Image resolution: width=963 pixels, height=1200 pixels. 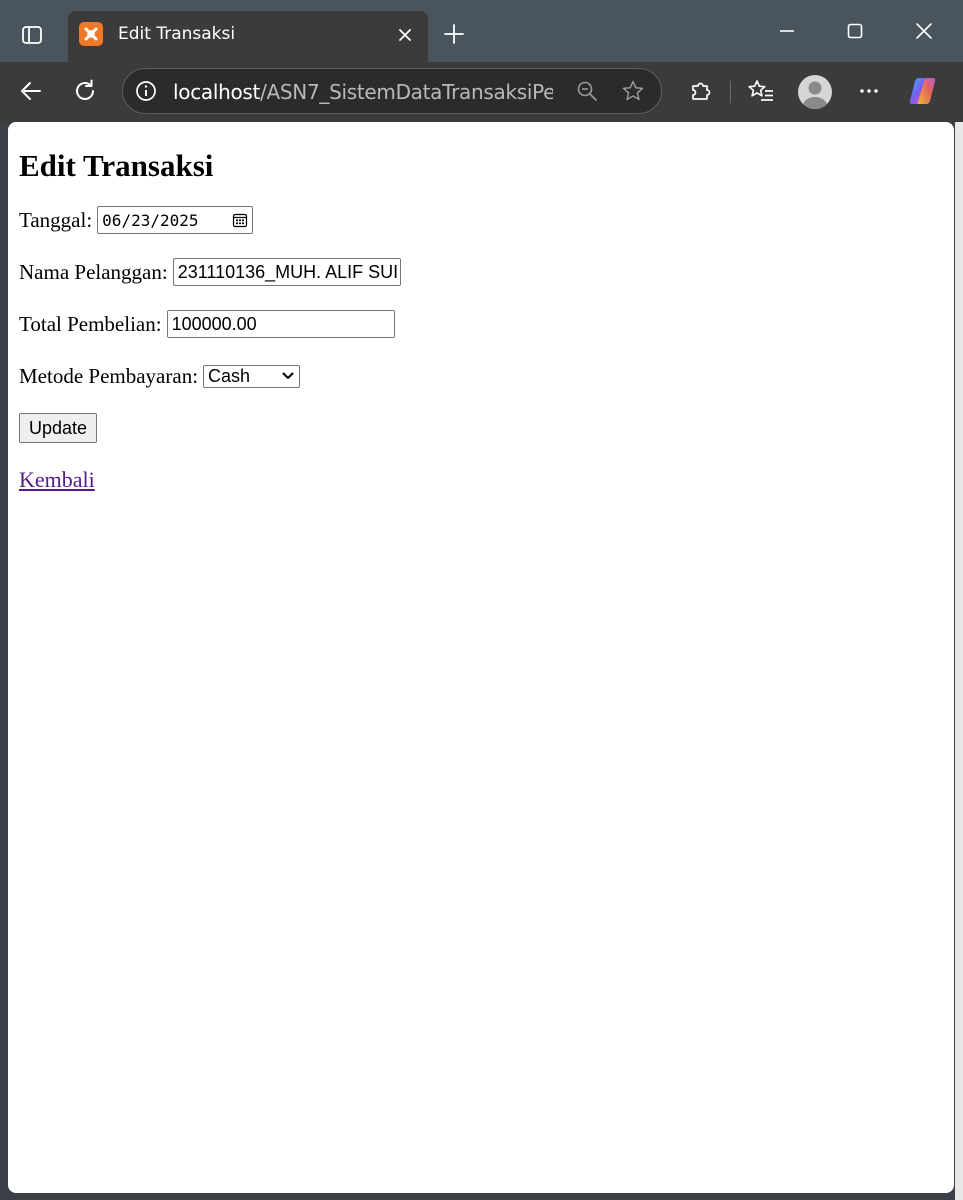 I want to click on back-link-row: Kembali, so click(x=481, y=480).